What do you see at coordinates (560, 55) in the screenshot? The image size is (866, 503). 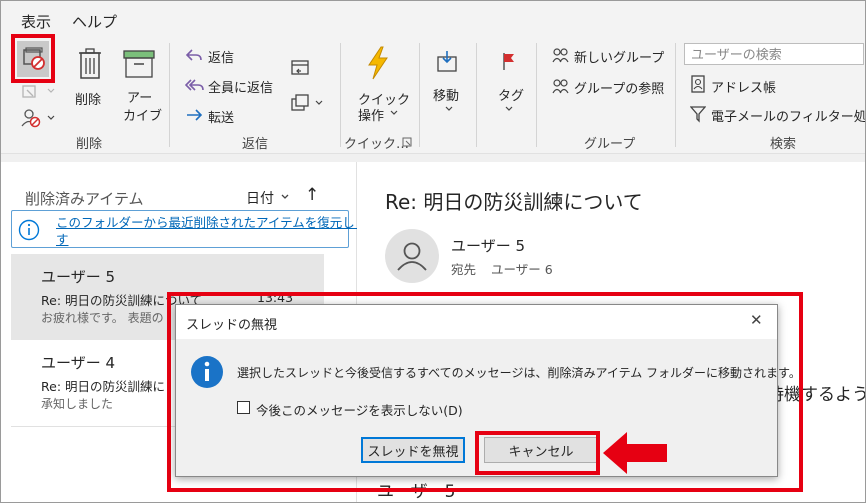 I see `new-group-icon` at bounding box center [560, 55].